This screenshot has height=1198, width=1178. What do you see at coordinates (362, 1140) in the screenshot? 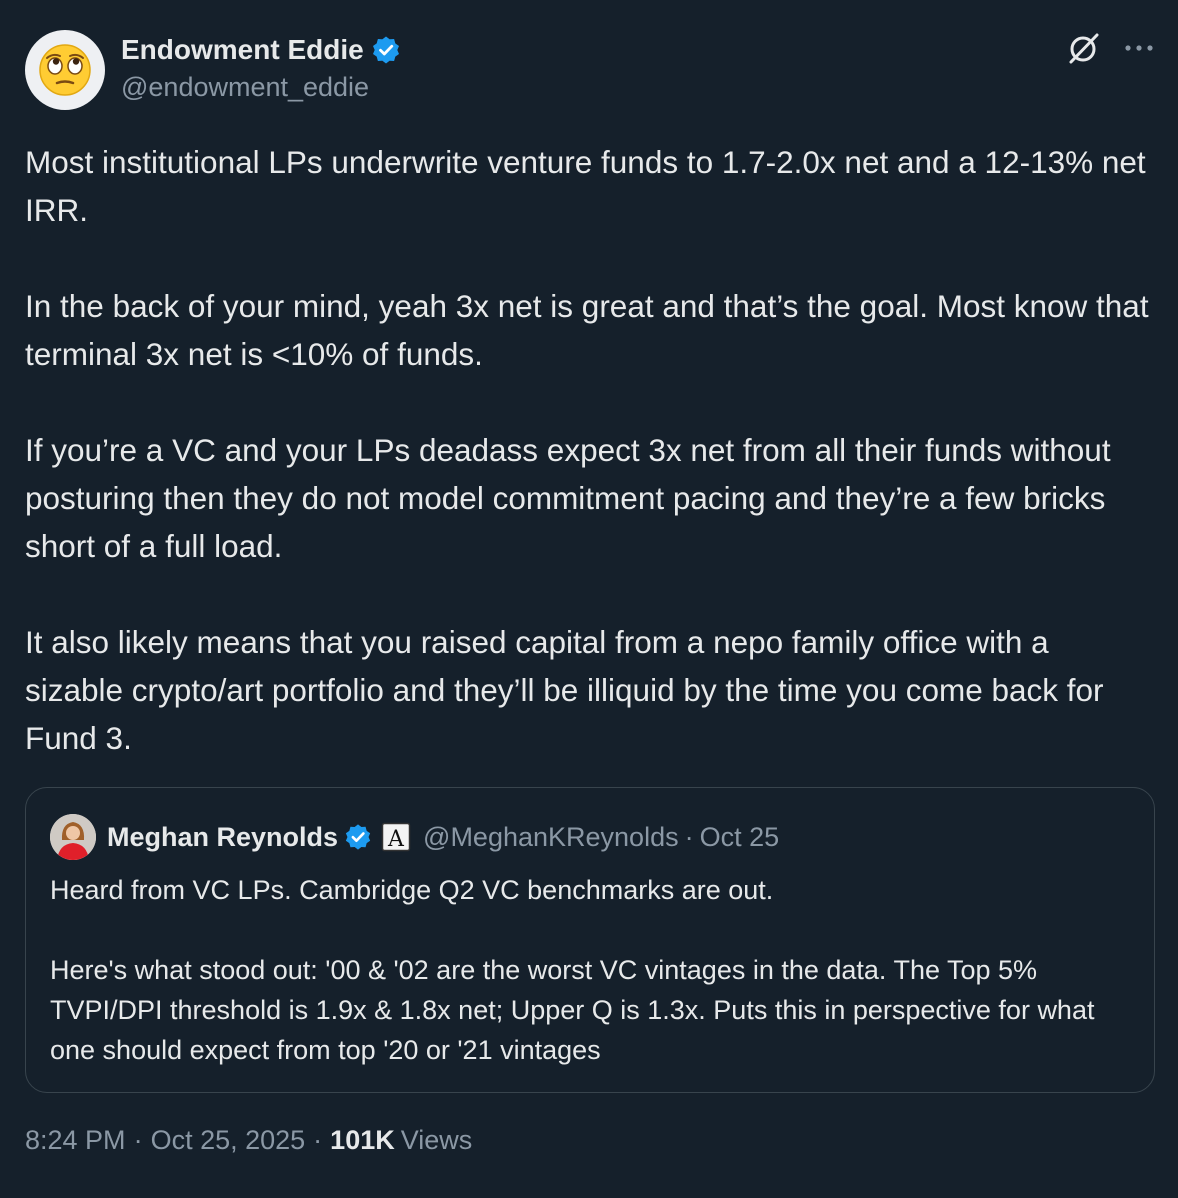
I see `views-count: 101K` at bounding box center [362, 1140].